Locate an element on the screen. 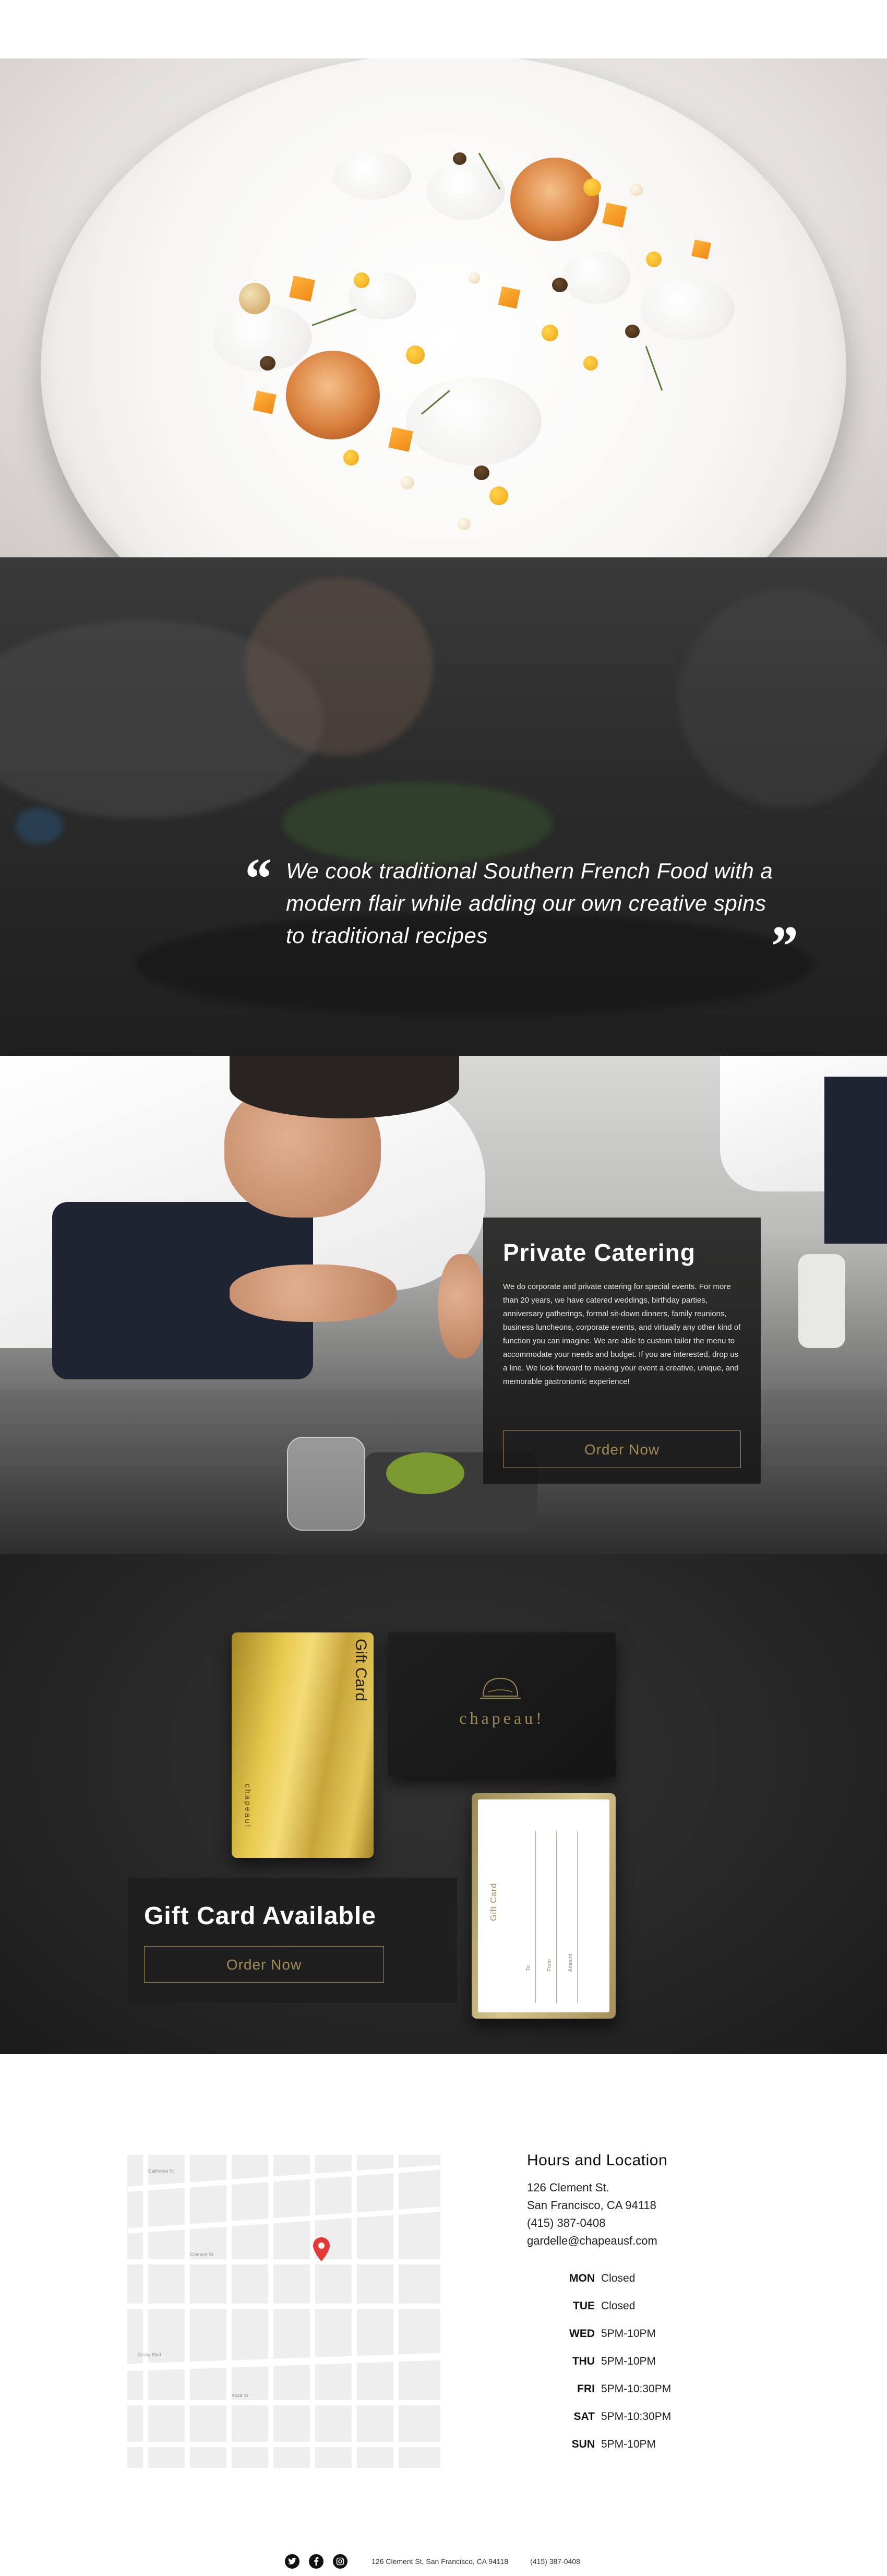 The width and height of the screenshot is (887, 2576). assistant-apron is located at coordinates (855, 1160).